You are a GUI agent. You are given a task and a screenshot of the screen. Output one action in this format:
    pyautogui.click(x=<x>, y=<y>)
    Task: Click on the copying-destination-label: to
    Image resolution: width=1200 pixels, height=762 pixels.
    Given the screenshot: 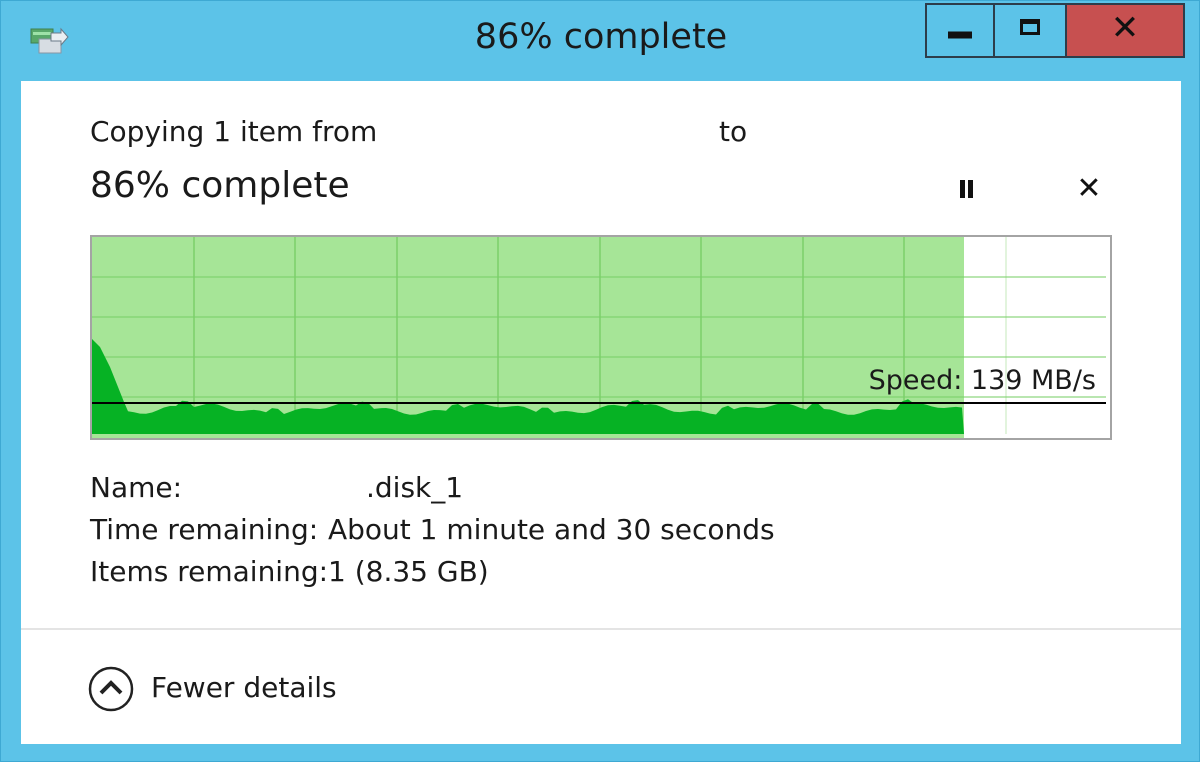 What is the action you would take?
    pyautogui.click(x=733, y=131)
    